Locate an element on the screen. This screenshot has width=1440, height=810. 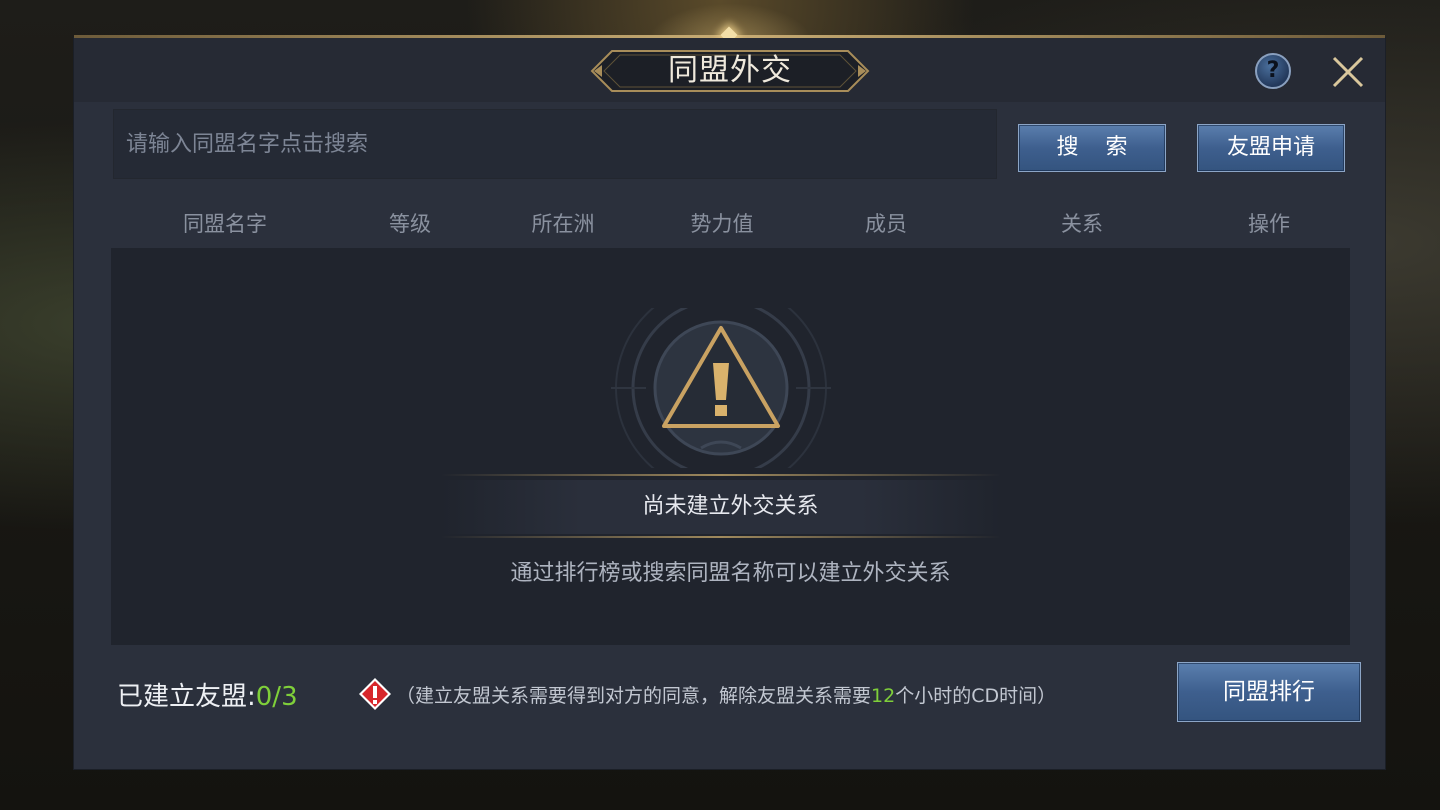
title-plate: 同盟外交 is located at coordinates (730, 71).